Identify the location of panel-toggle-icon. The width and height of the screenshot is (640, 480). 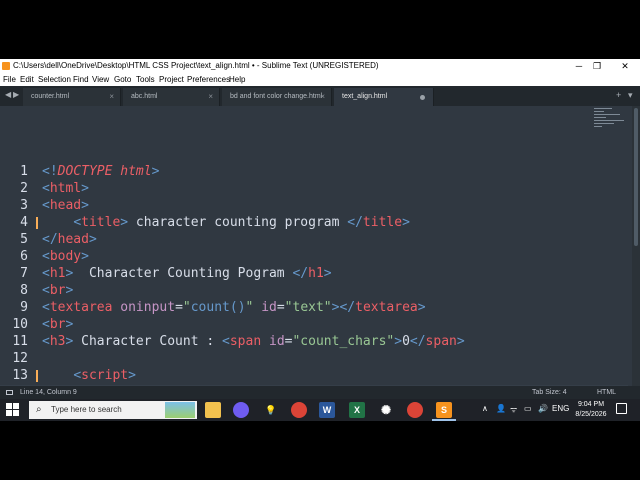
(9, 392).